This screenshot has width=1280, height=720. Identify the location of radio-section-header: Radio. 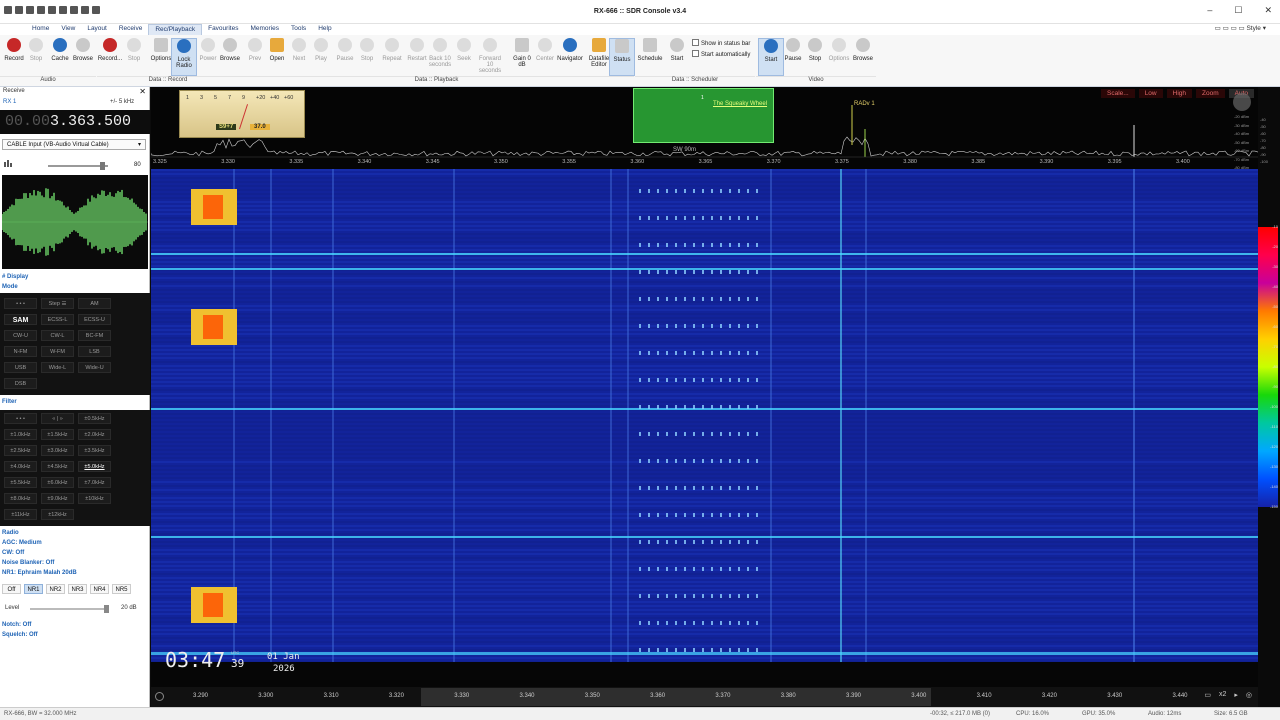
(10, 533).